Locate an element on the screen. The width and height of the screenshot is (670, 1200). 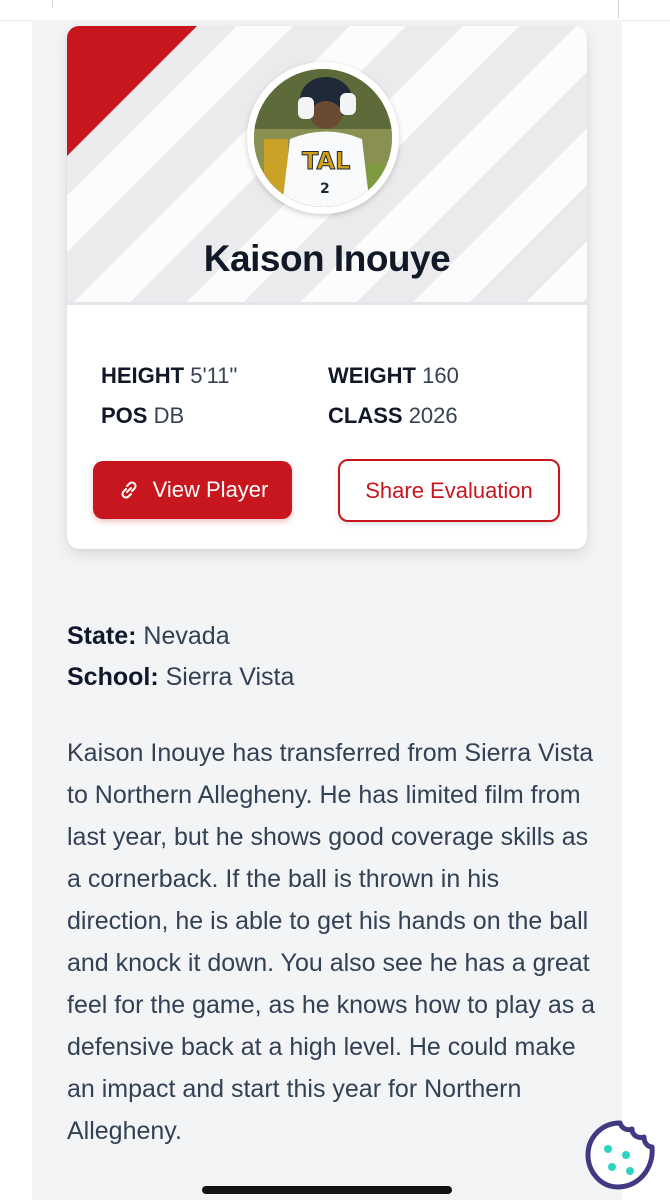
school-value: Sierra Vista is located at coordinates (230, 677).